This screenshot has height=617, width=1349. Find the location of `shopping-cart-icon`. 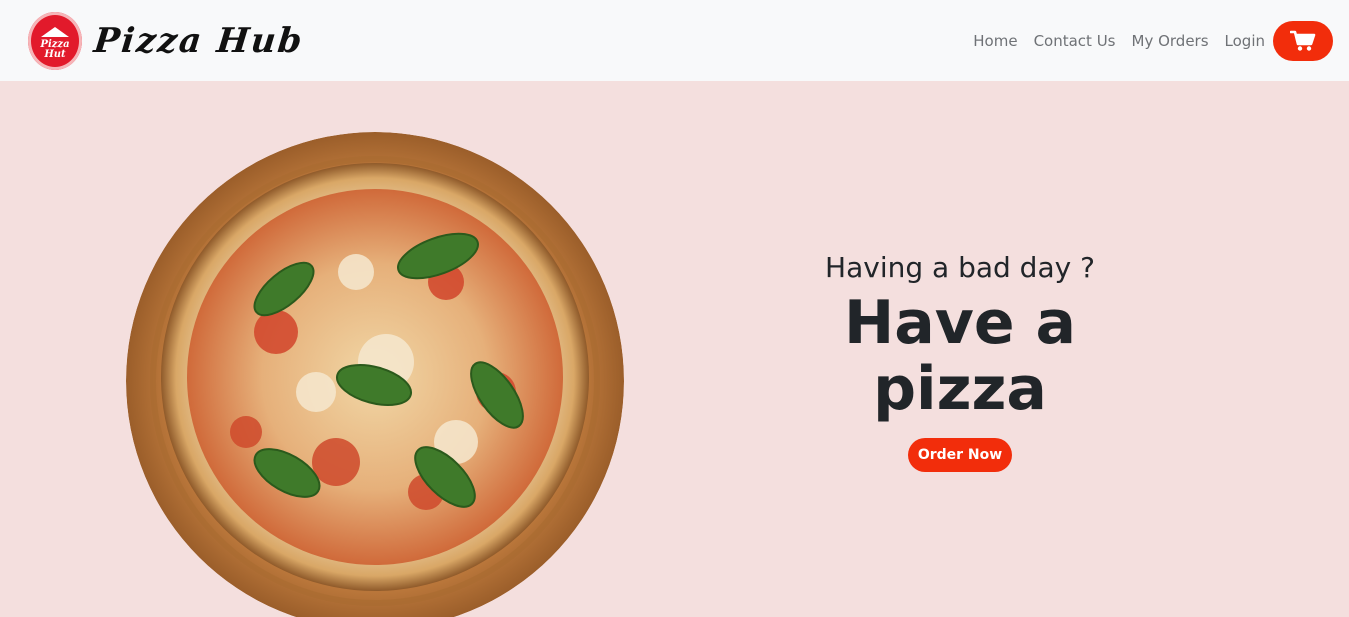

shopping-cart-icon is located at coordinates (1303, 40).